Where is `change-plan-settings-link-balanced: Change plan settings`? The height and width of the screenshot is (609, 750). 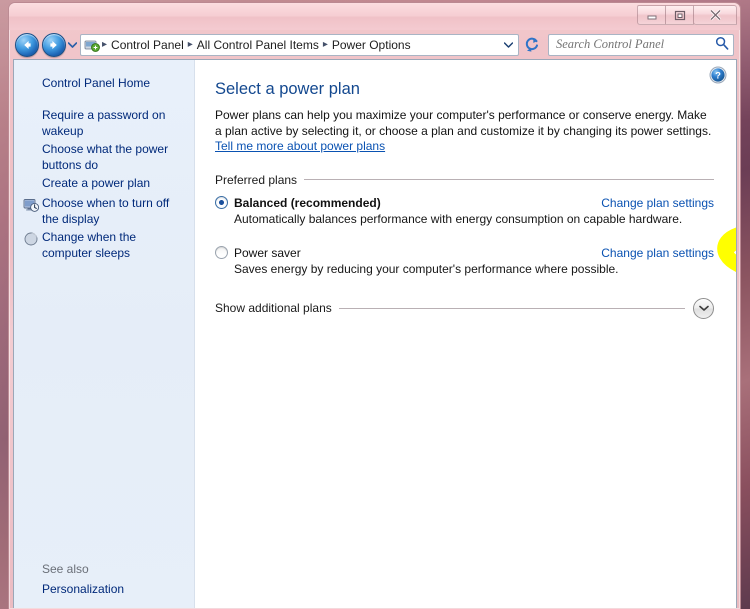
change-plan-settings-link-balanced: Change plan settings is located at coordinates (657, 203).